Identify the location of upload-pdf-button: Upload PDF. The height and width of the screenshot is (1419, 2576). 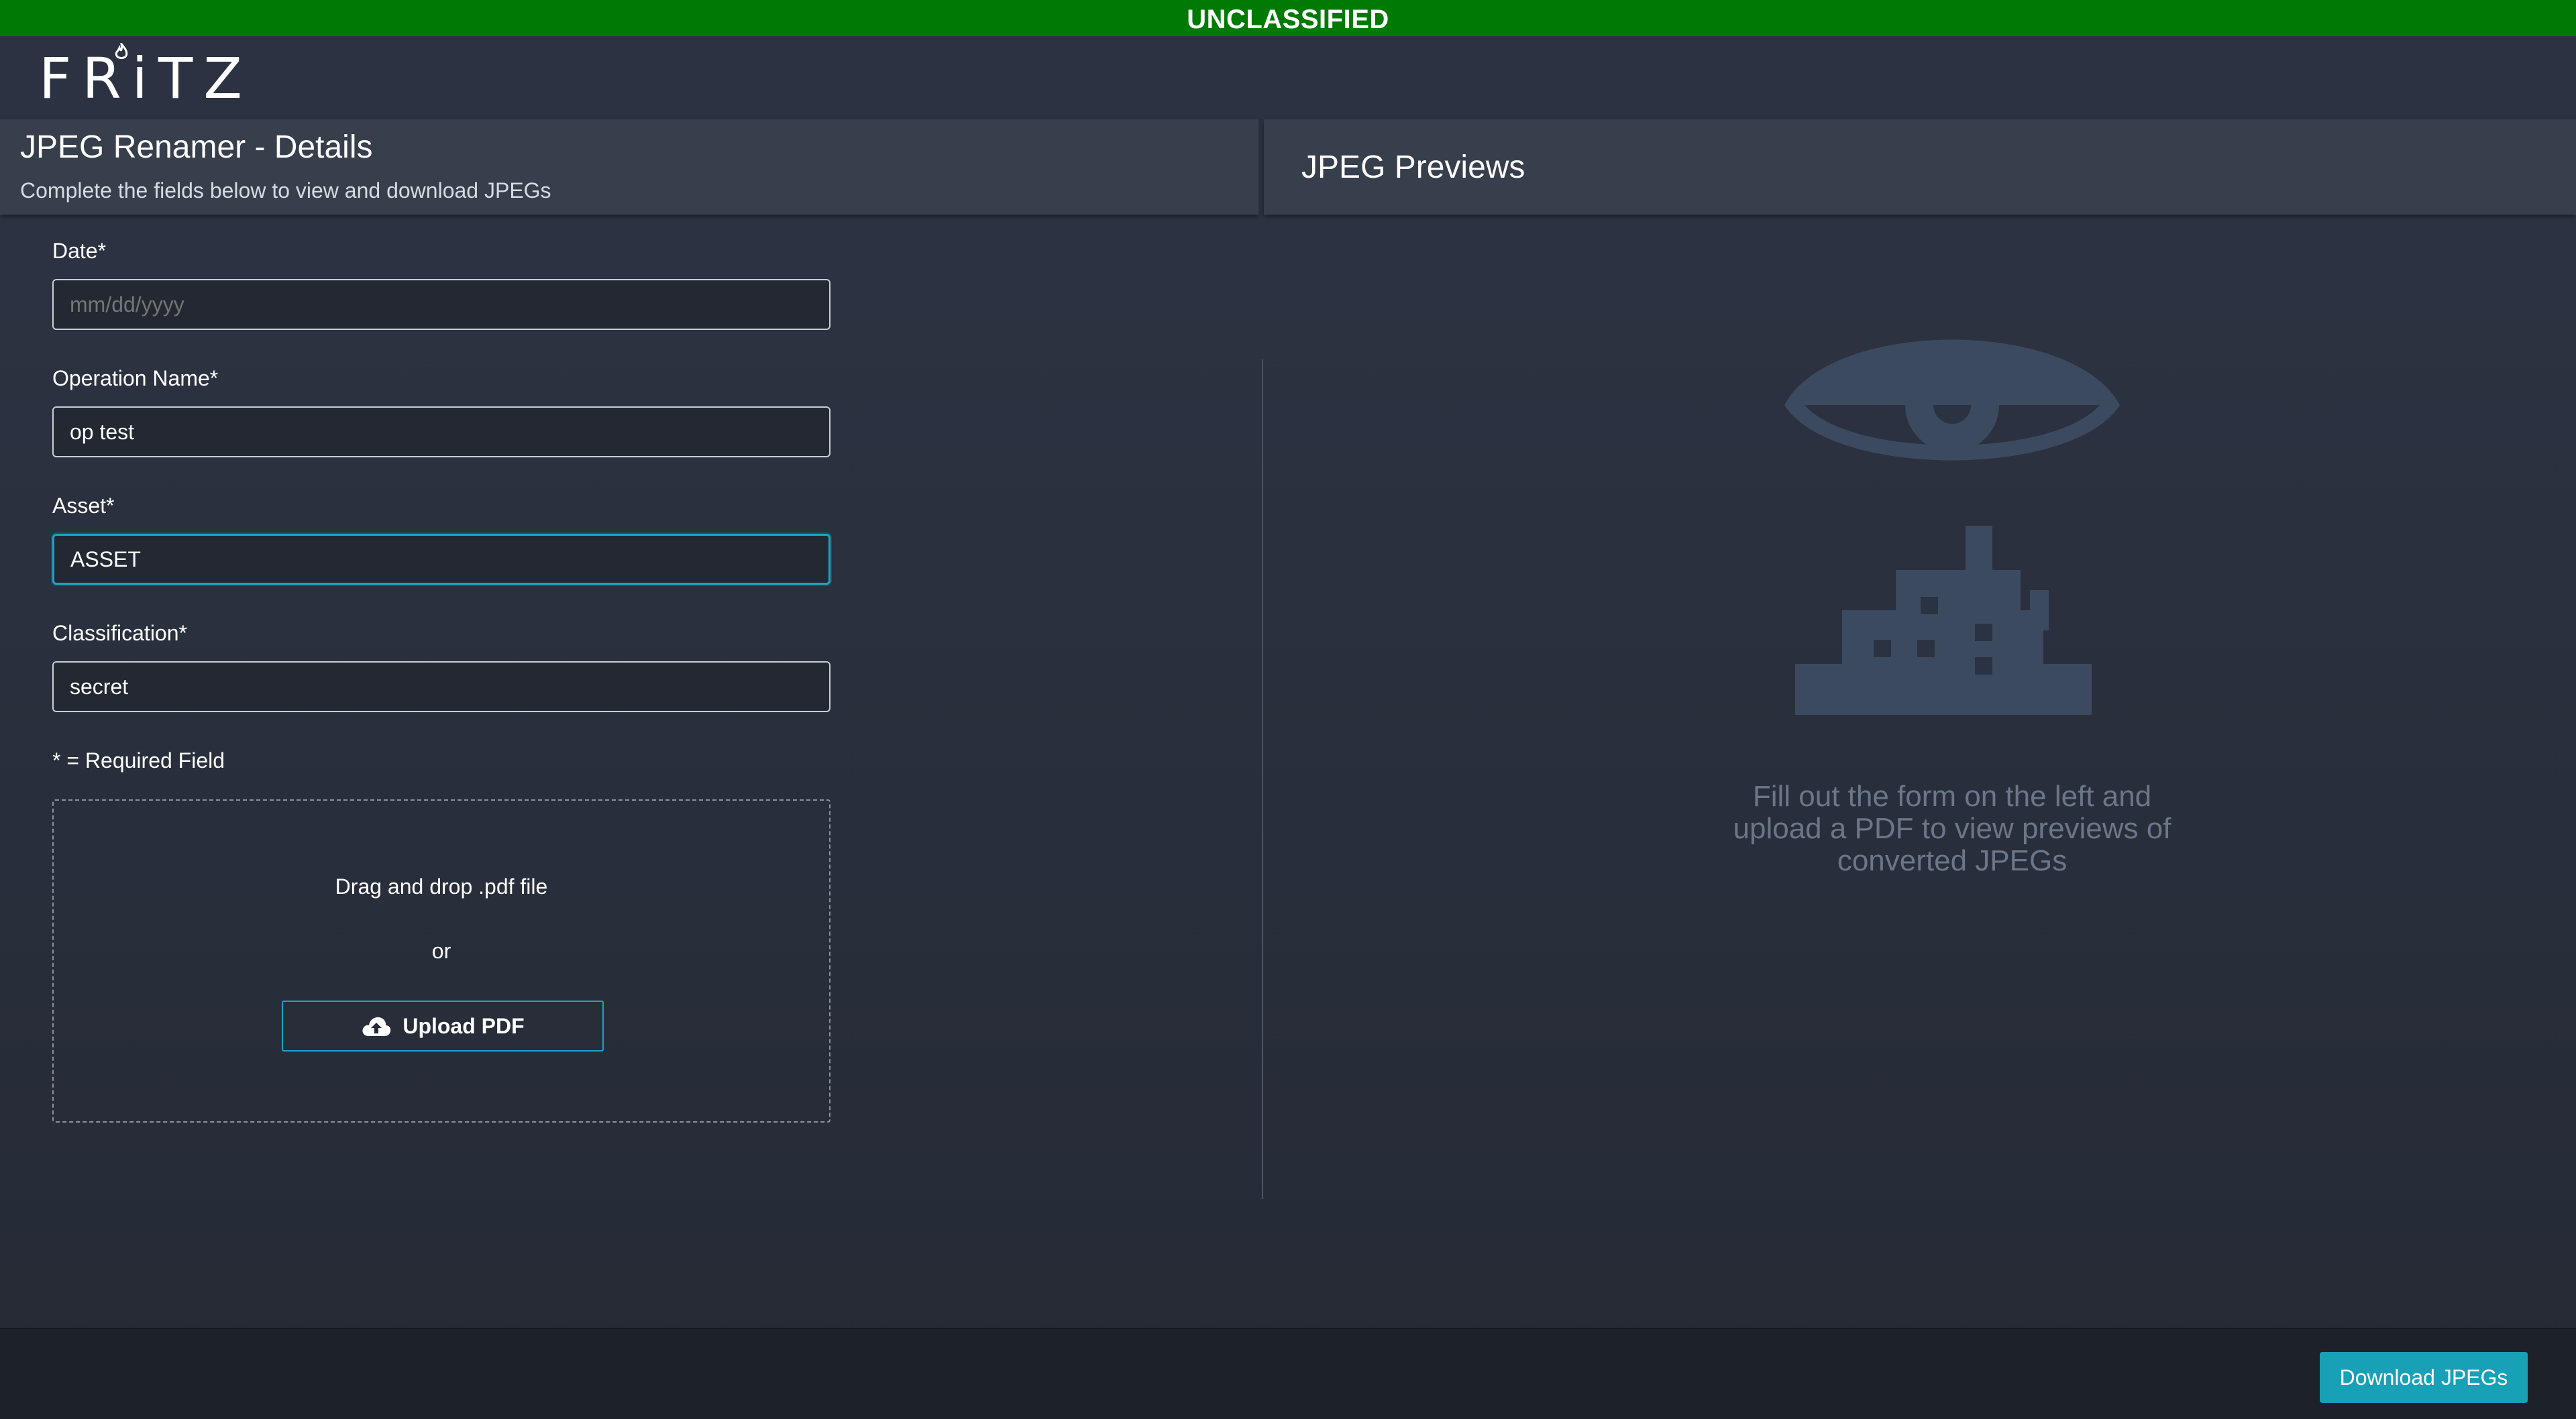
(443, 1027).